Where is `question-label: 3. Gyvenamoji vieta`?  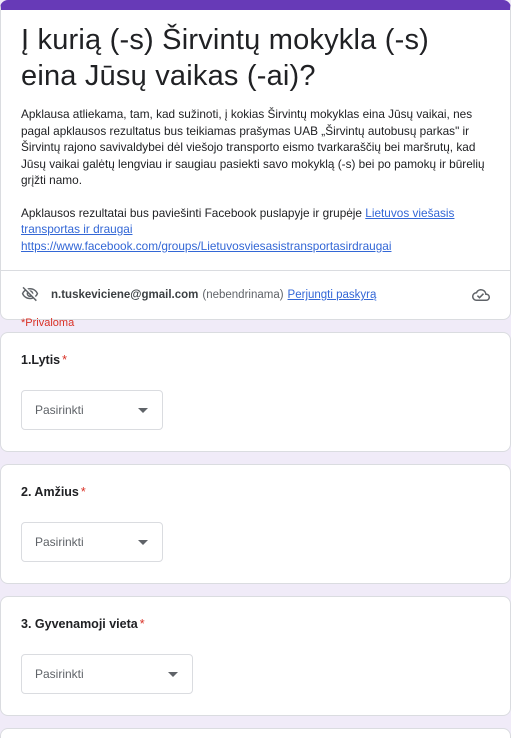
question-label: 3. Gyvenamoji vieta is located at coordinates (79, 624).